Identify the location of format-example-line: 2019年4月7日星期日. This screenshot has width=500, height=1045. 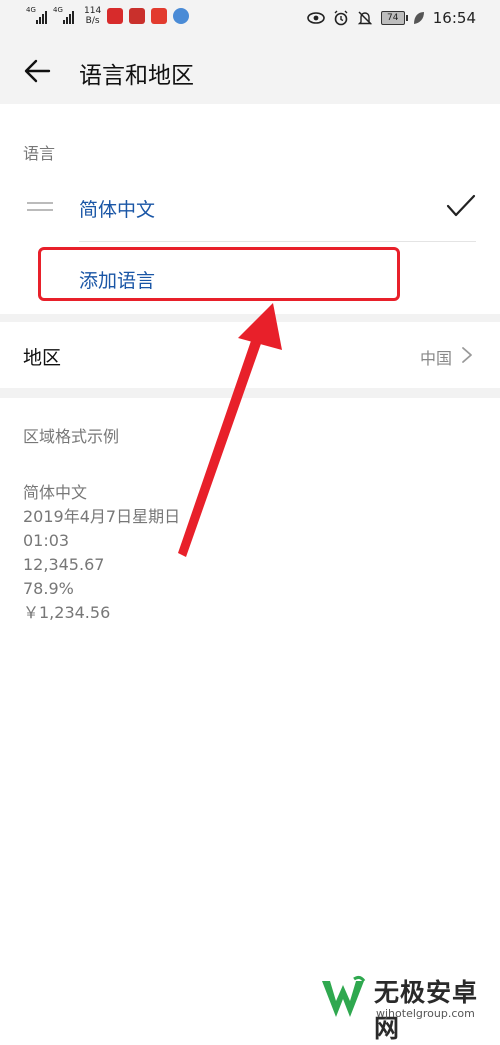
(102, 516).